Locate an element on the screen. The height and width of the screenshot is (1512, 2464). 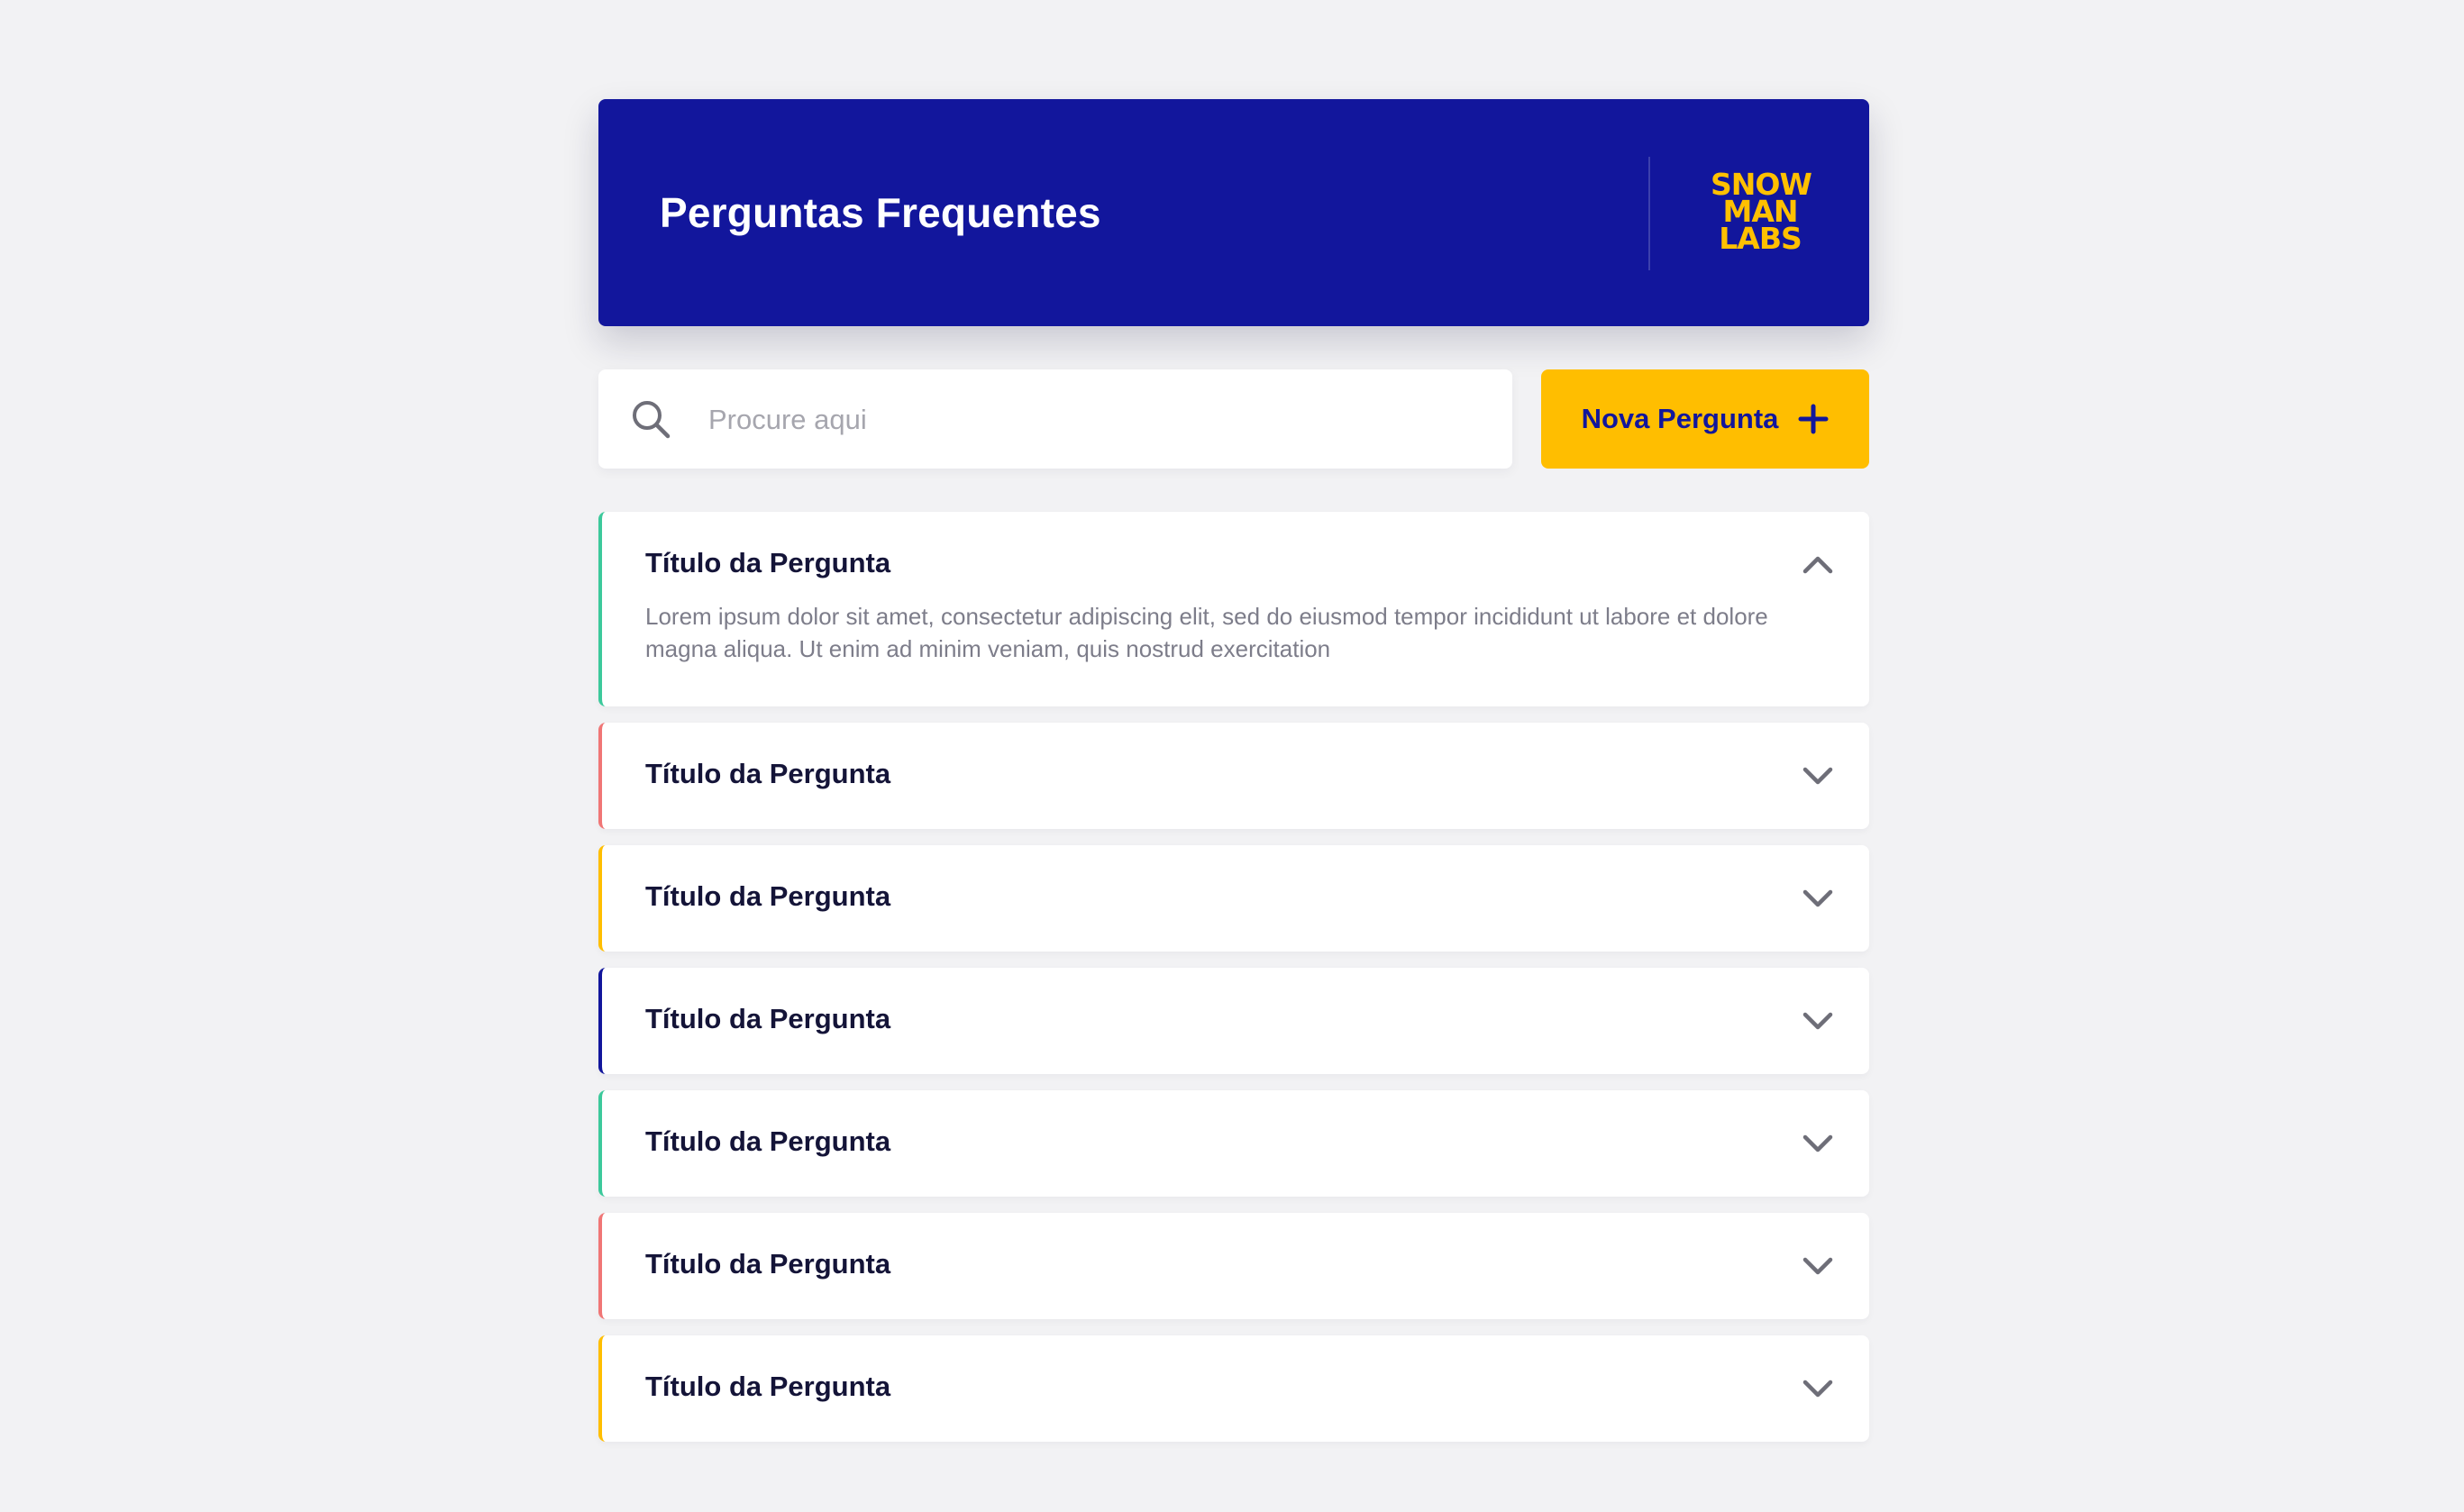
chevron-up-icon is located at coordinates (1818, 565).